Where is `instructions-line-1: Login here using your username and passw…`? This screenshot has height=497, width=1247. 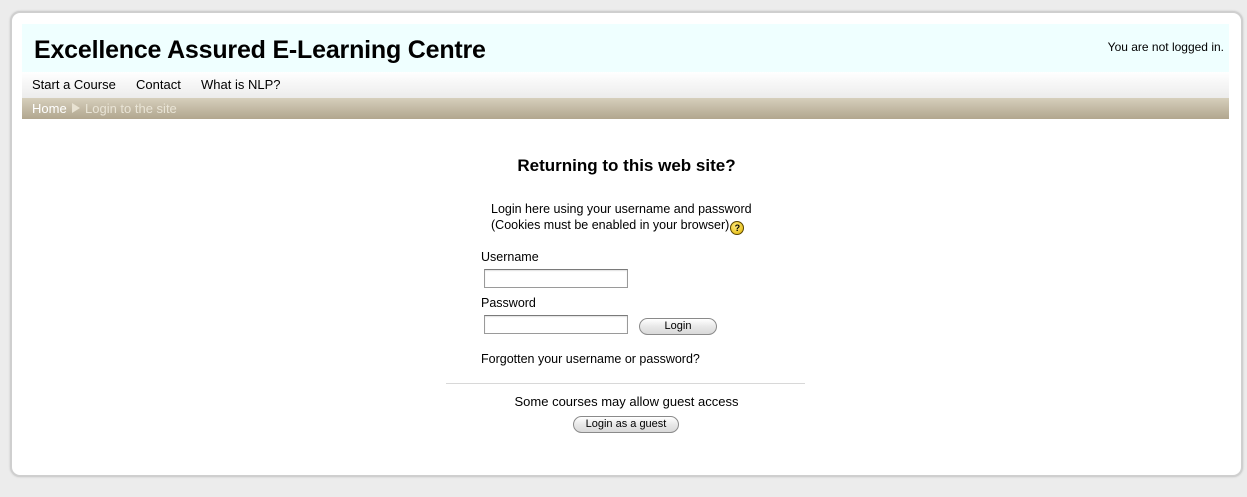
instructions-line-1: Login here using your username and passw… is located at coordinates (621, 209).